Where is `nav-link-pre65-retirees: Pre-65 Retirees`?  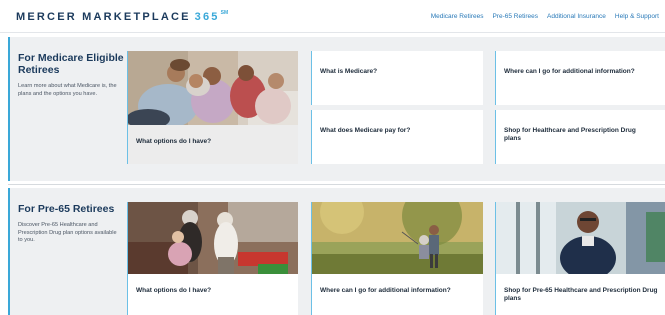
nav-link-pre65-retirees: Pre-65 Retirees is located at coordinates (515, 16).